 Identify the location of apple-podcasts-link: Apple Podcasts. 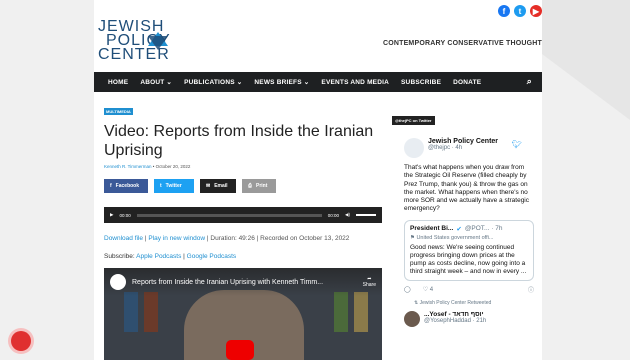
(158, 256).